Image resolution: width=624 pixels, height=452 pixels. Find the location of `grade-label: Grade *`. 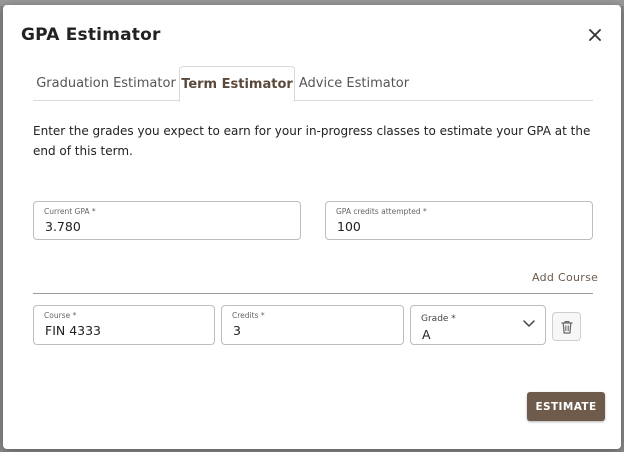

grade-label: Grade * is located at coordinates (438, 319).